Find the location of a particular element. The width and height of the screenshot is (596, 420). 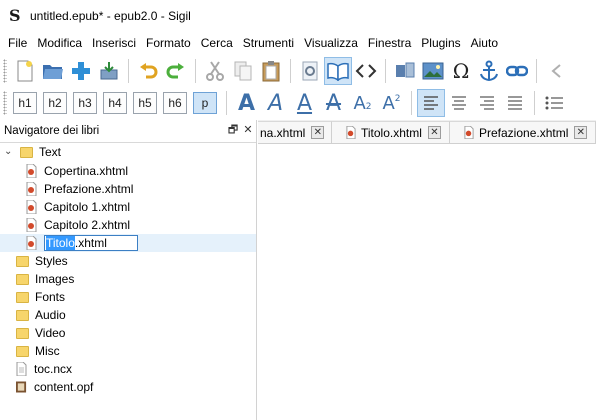

metadata-editor-icon is located at coordinates (405, 71).